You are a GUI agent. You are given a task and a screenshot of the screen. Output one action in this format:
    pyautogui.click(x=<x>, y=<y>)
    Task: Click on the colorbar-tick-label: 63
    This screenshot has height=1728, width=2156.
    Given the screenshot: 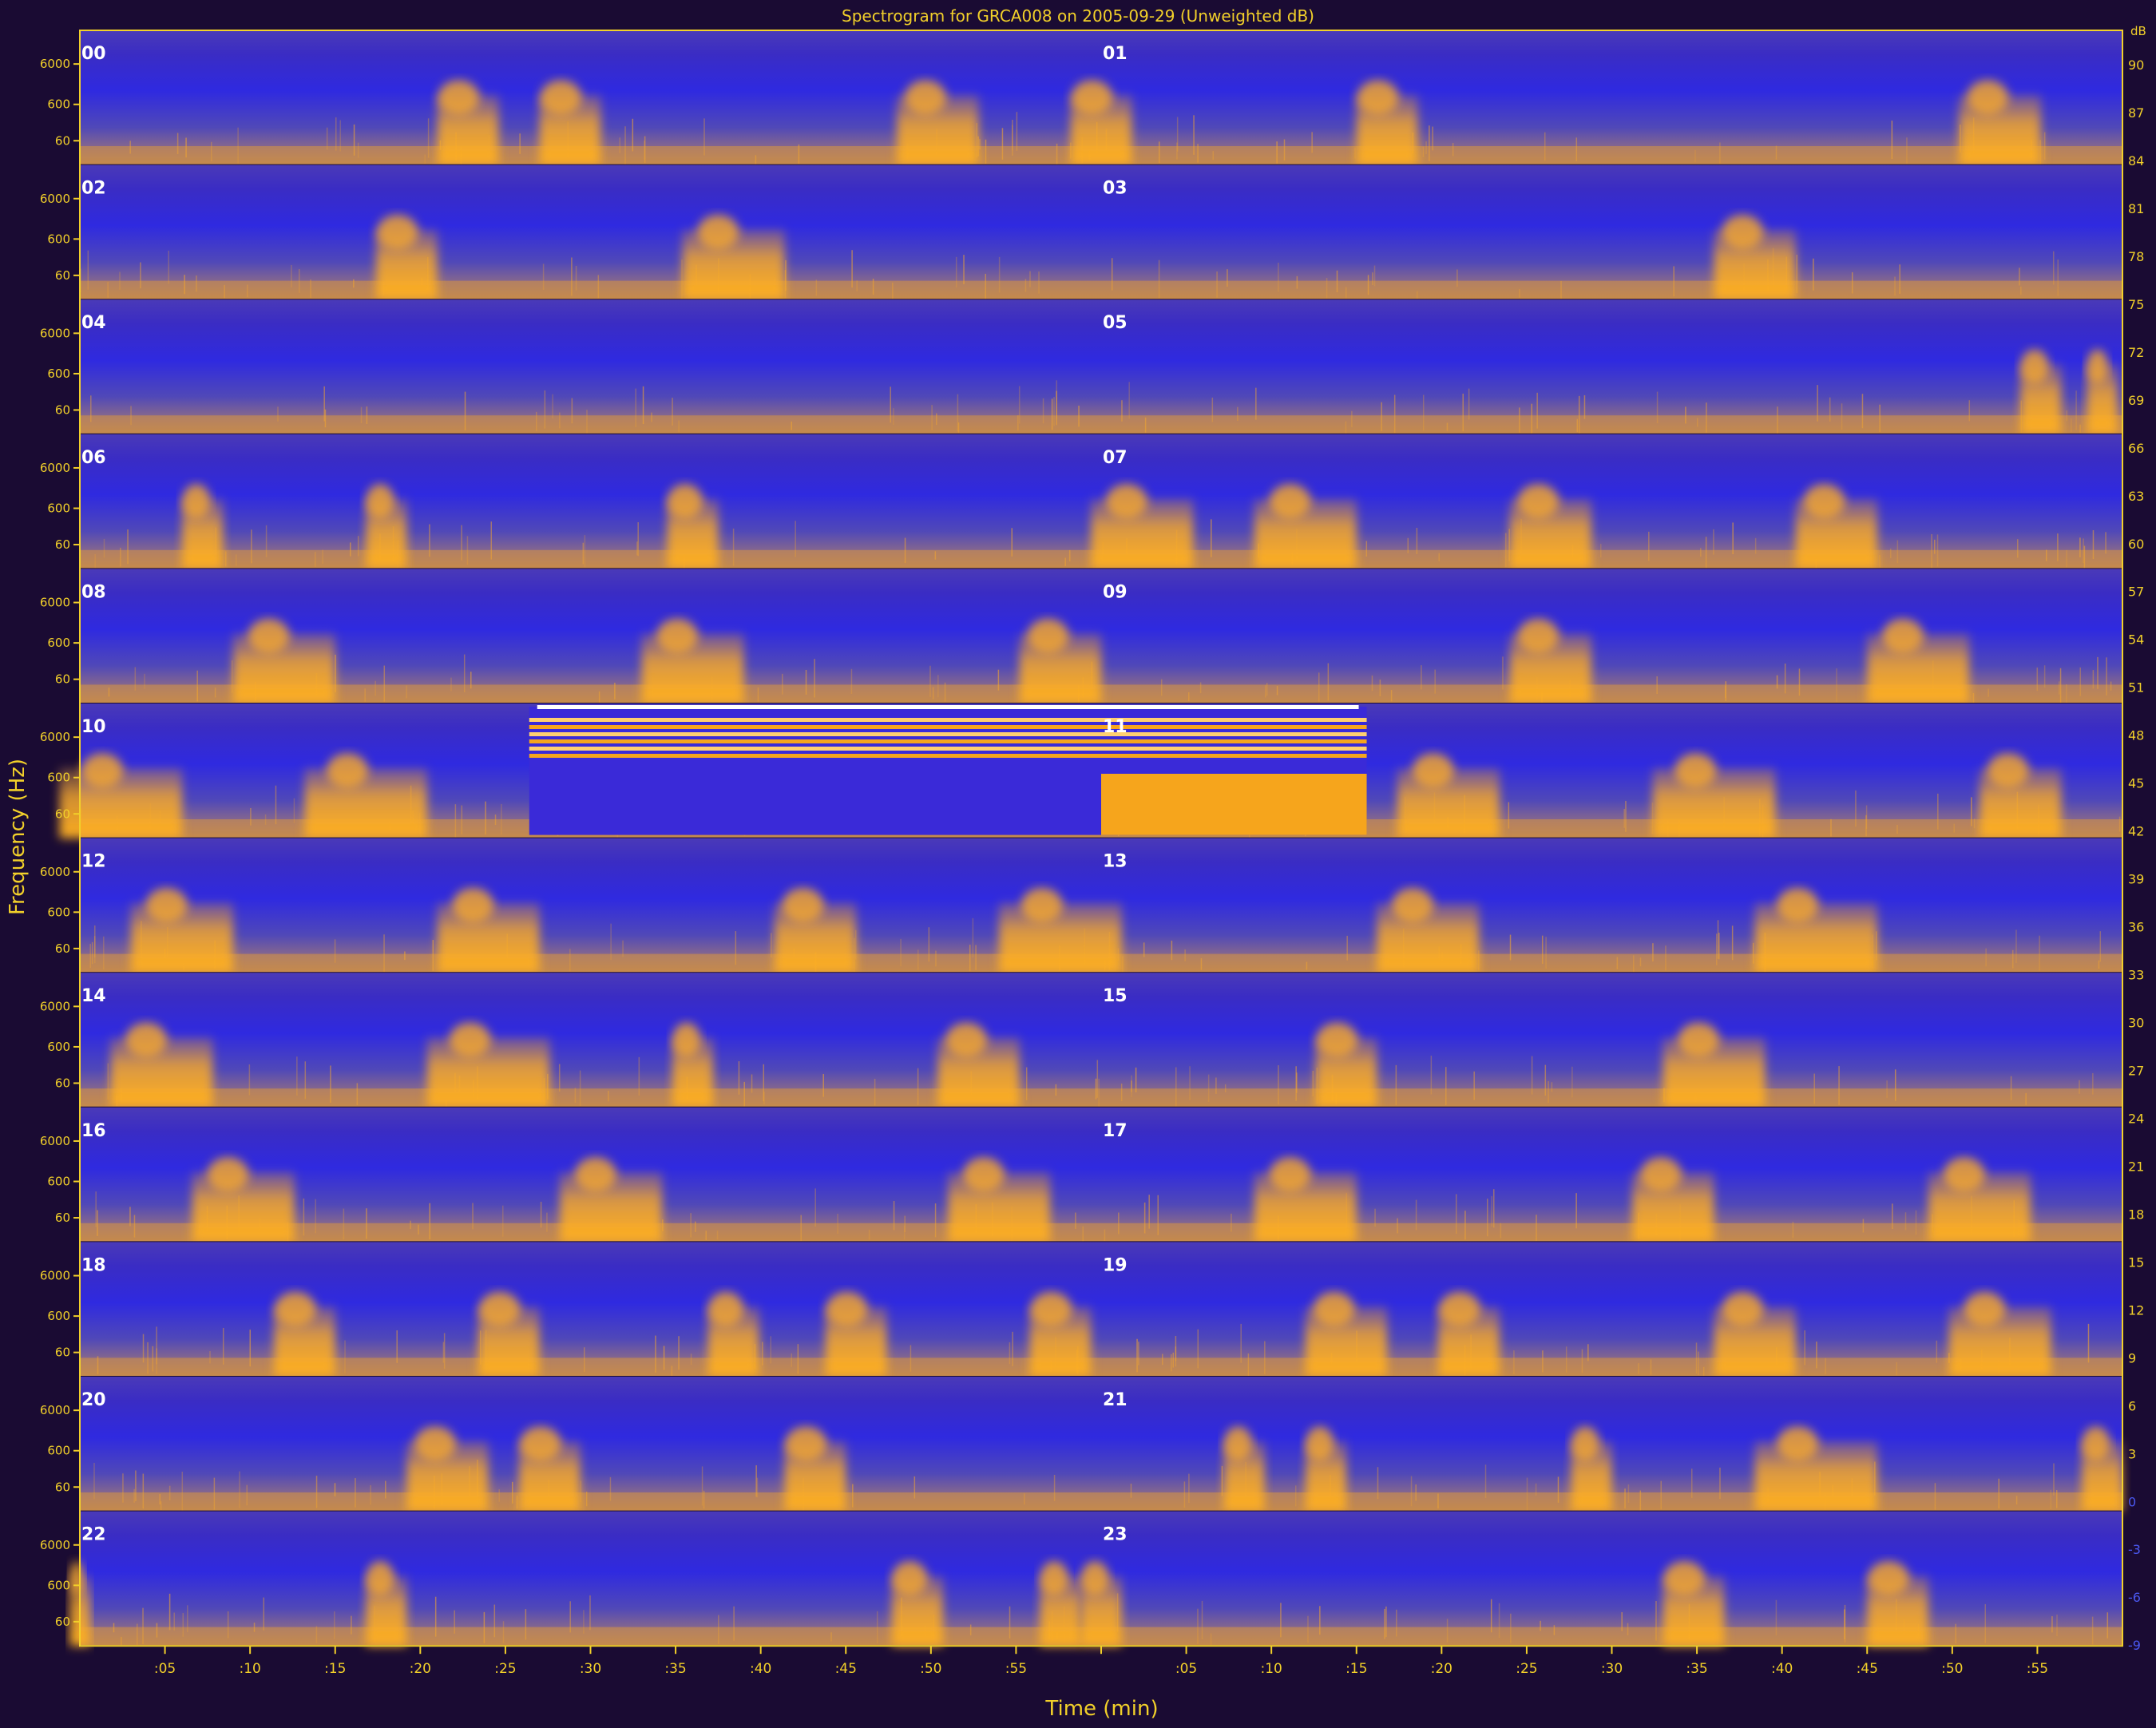 What is the action you would take?
    pyautogui.click(x=2136, y=496)
    